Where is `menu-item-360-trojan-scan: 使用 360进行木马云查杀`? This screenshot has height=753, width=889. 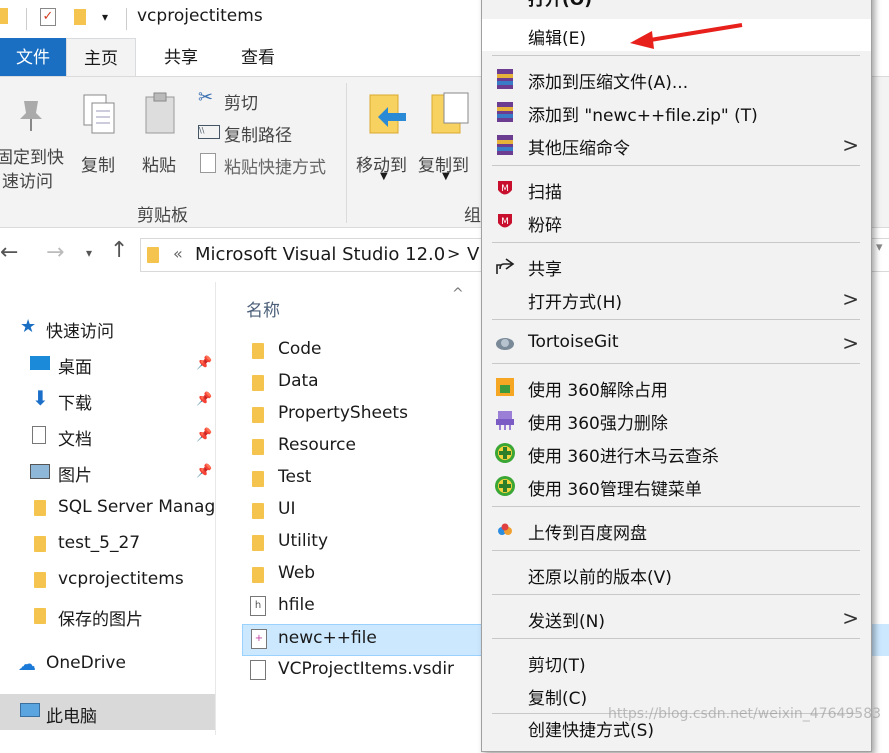 menu-item-360-trojan-scan: 使用 360进行木马云查杀 is located at coordinates (676, 453).